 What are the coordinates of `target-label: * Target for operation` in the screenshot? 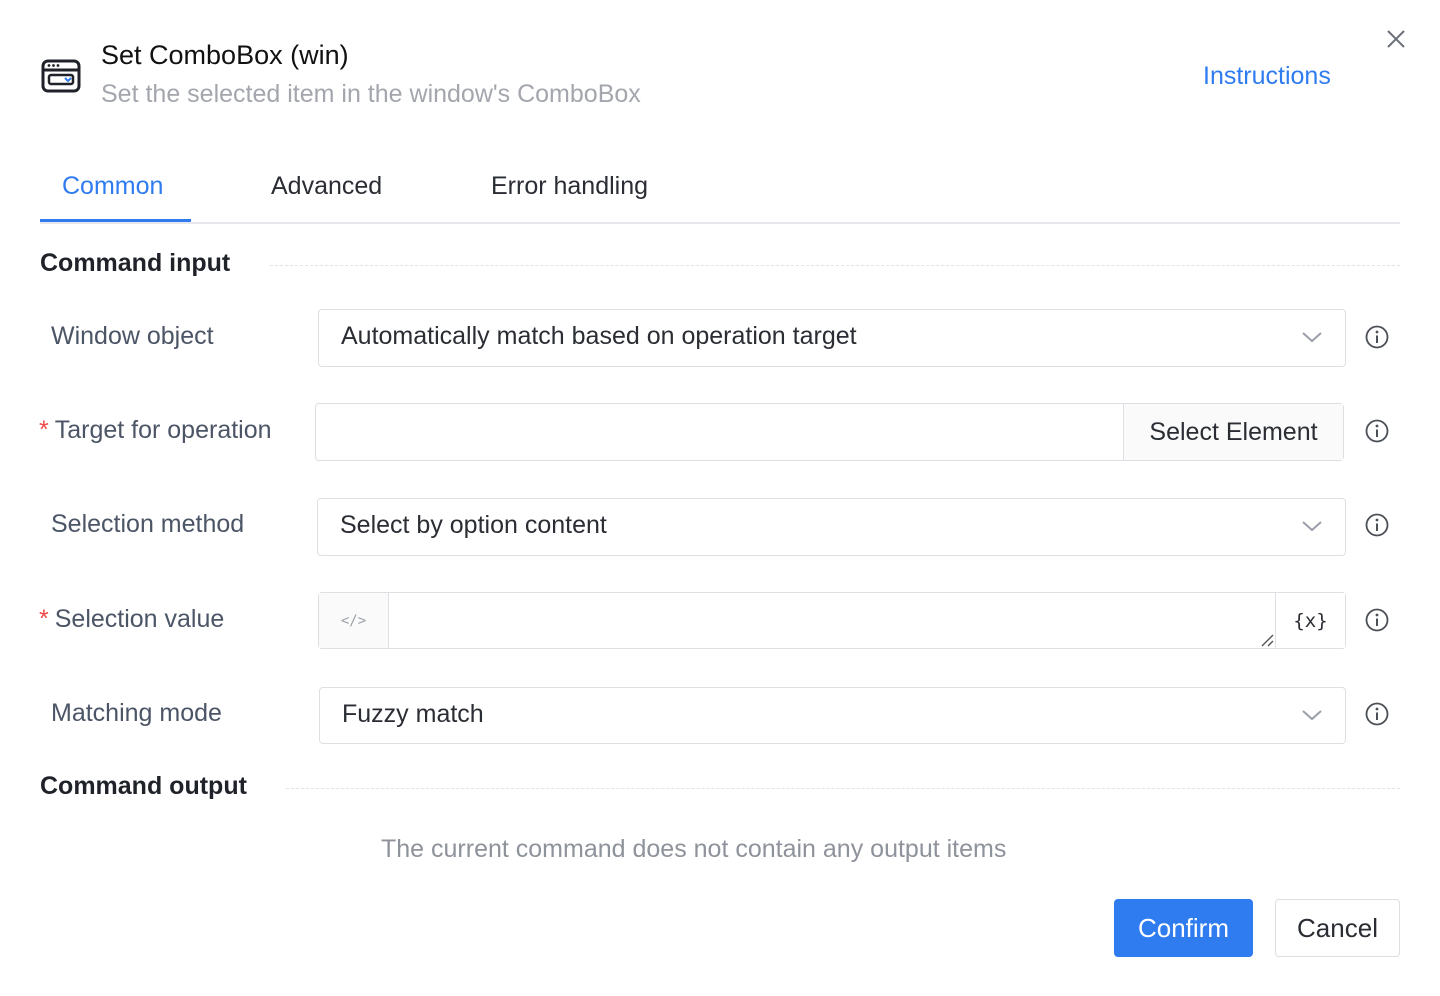 It's located at (155, 430).